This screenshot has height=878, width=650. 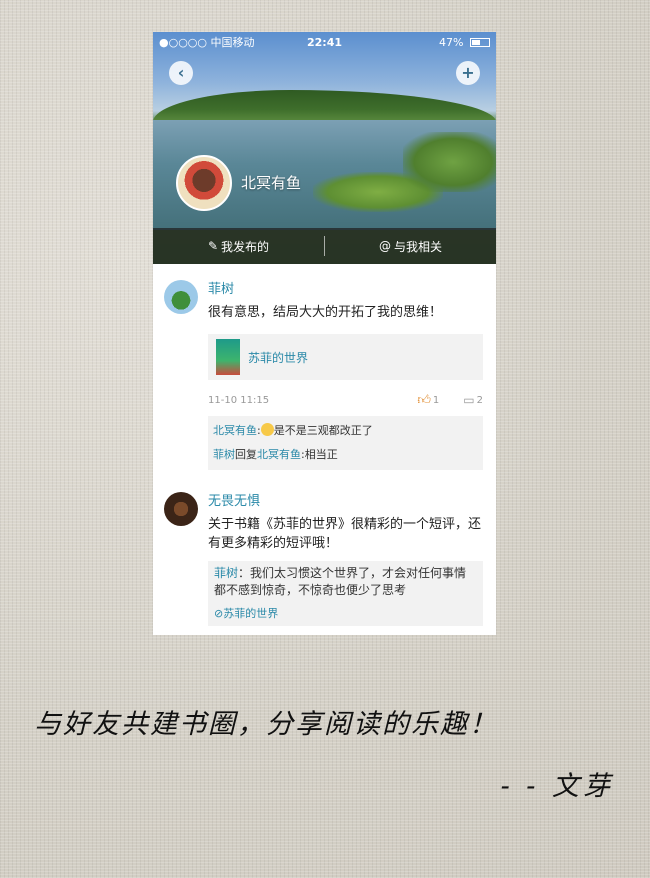 I want to click on comment-item: 菲树回复北冥有鱼:相当正, so click(x=345, y=455).